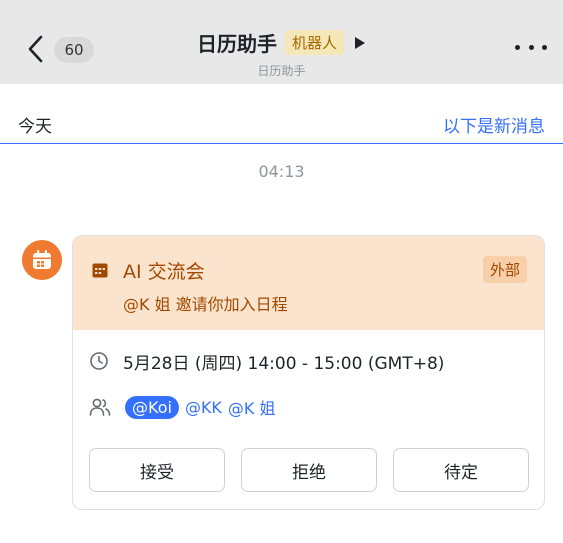 Image resolution: width=563 pixels, height=543 pixels. Describe the element at coordinates (100, 407) in the screenshot. I see `people-icon` at that location.